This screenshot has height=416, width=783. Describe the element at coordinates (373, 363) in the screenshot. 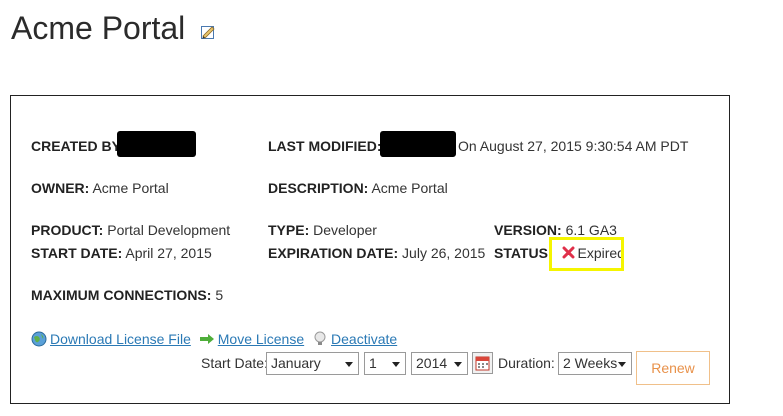

I see `day-select-value: 1` at that location.